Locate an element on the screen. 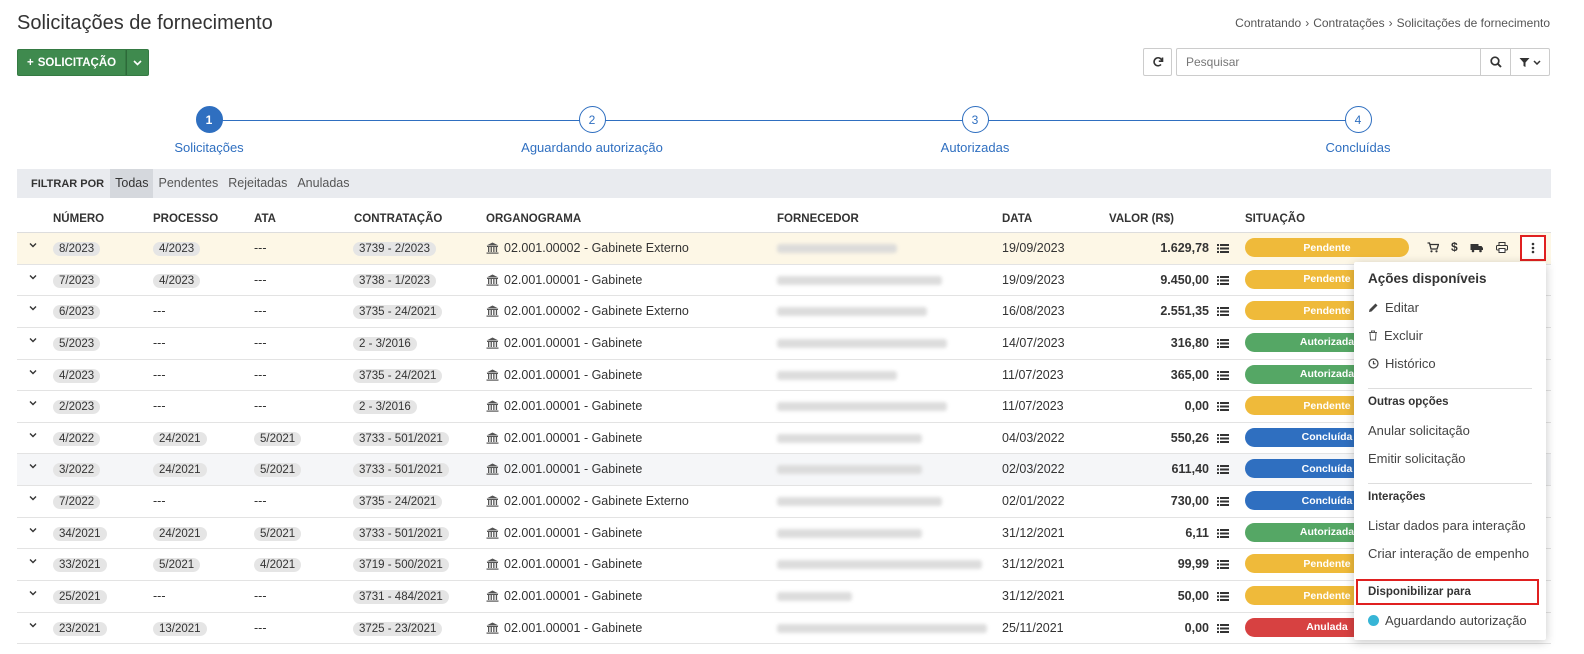 The image size is (1584, 654). step-aguardando-autorizacao: 2 Aguardando autorização is located at coordinates (592, 130).